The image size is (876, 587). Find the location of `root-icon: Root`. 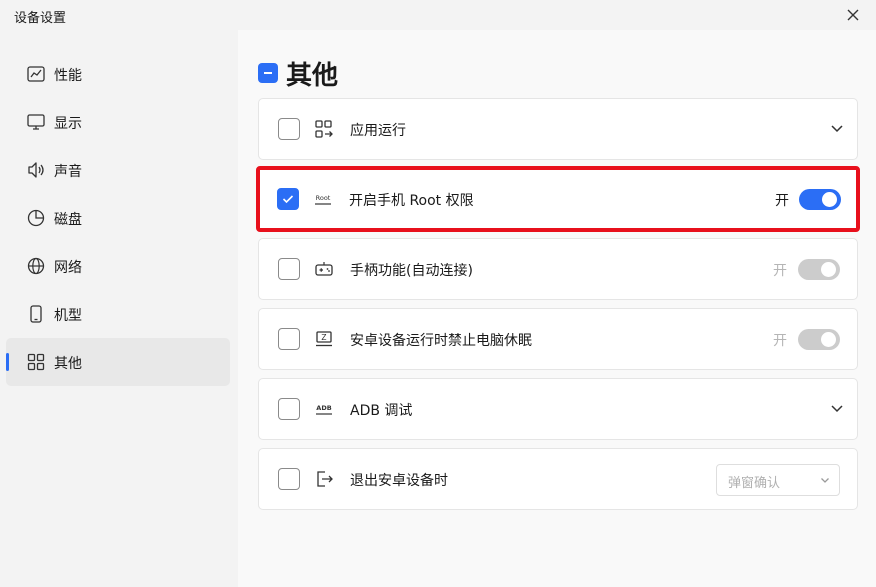

root-icon: Root is located at coordinates (323, 199).